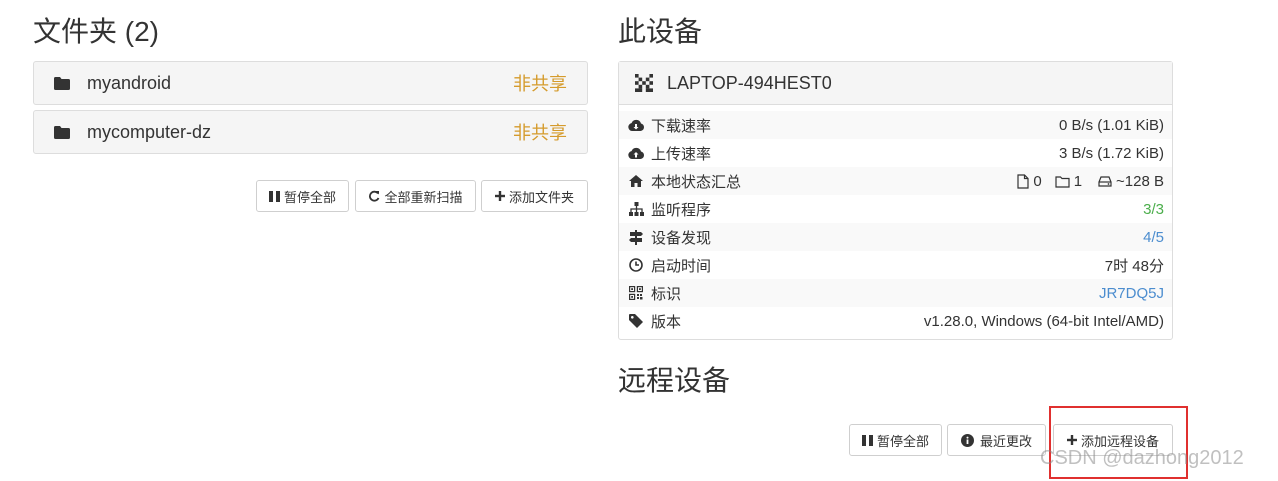  What do you see at coordinates (895, 265) in the screenshot?
I see `uptime-row: 启动时间 7时 48分` at bounding box center [895, 265].